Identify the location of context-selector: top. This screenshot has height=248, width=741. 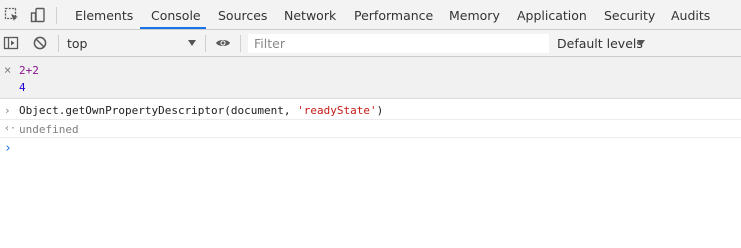
(77, 43).